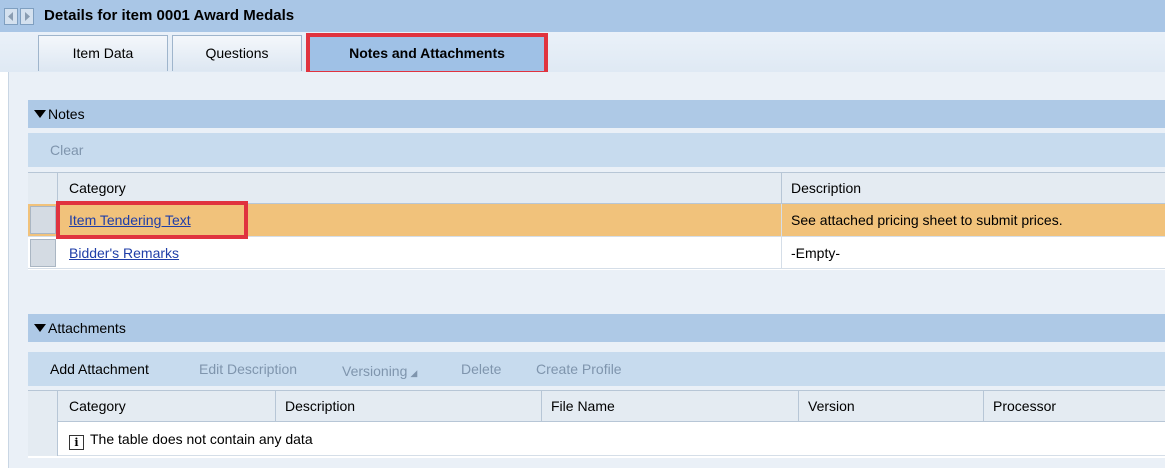  What do you see at coordinates (481, 369) in the screenshot?
I see `delete-button: Delete` at bounding box center [481, 369].